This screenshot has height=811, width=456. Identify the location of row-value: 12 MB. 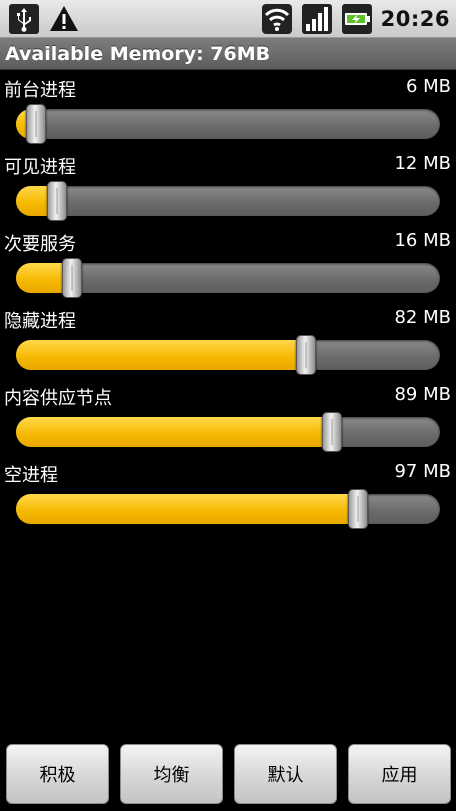
(422, 163).